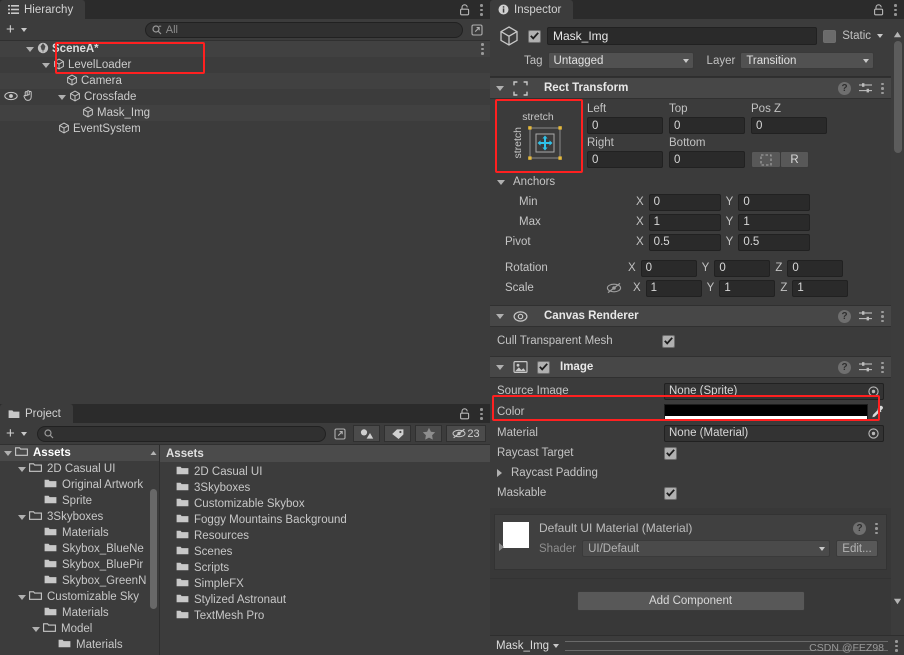 The height and width of the screenshot is (655, 904). Describe the element at coordinates (794, 159) in the screenshot. I see `raw-edit-button: R` at that location.